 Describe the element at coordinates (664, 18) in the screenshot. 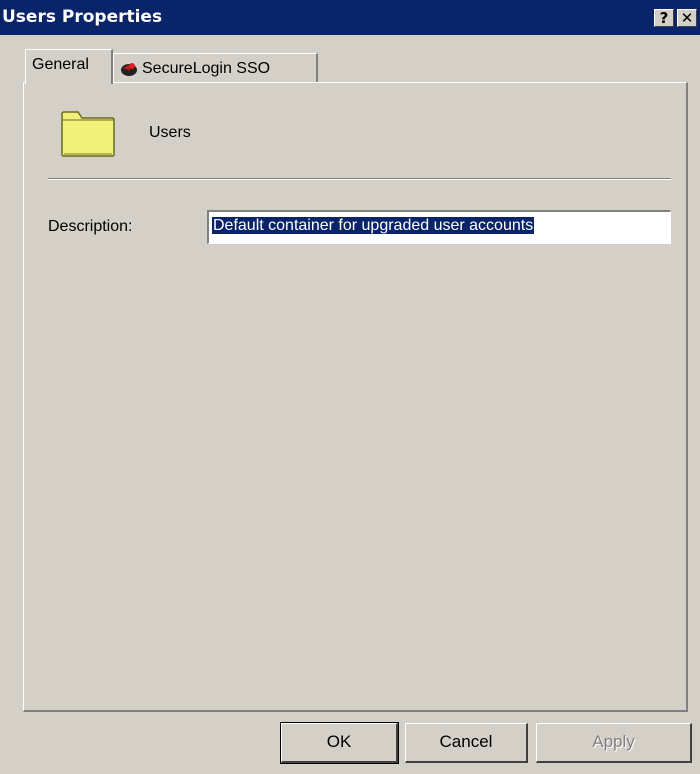

I see `help-button: ?` at that location.